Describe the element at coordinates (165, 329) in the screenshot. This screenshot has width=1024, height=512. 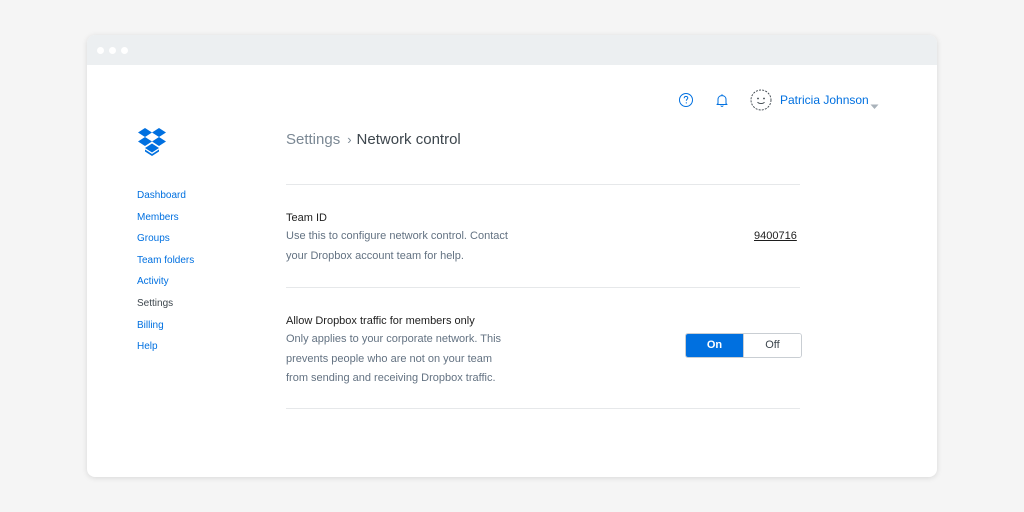
I see `sidebar-item-billing: Billing` at that location.